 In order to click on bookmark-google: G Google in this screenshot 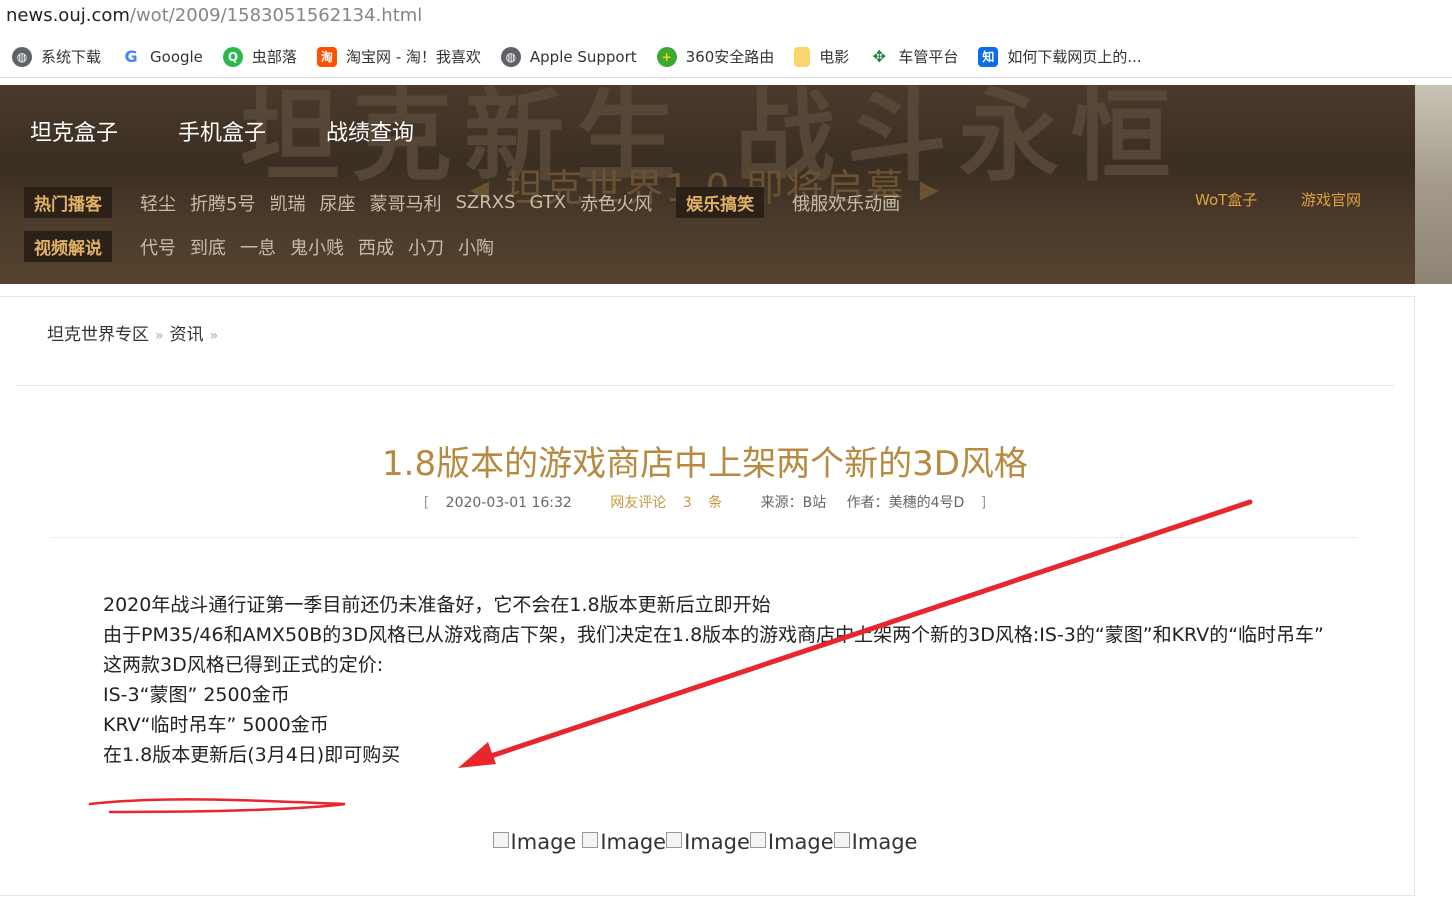, I will do `click(162, 56)`.